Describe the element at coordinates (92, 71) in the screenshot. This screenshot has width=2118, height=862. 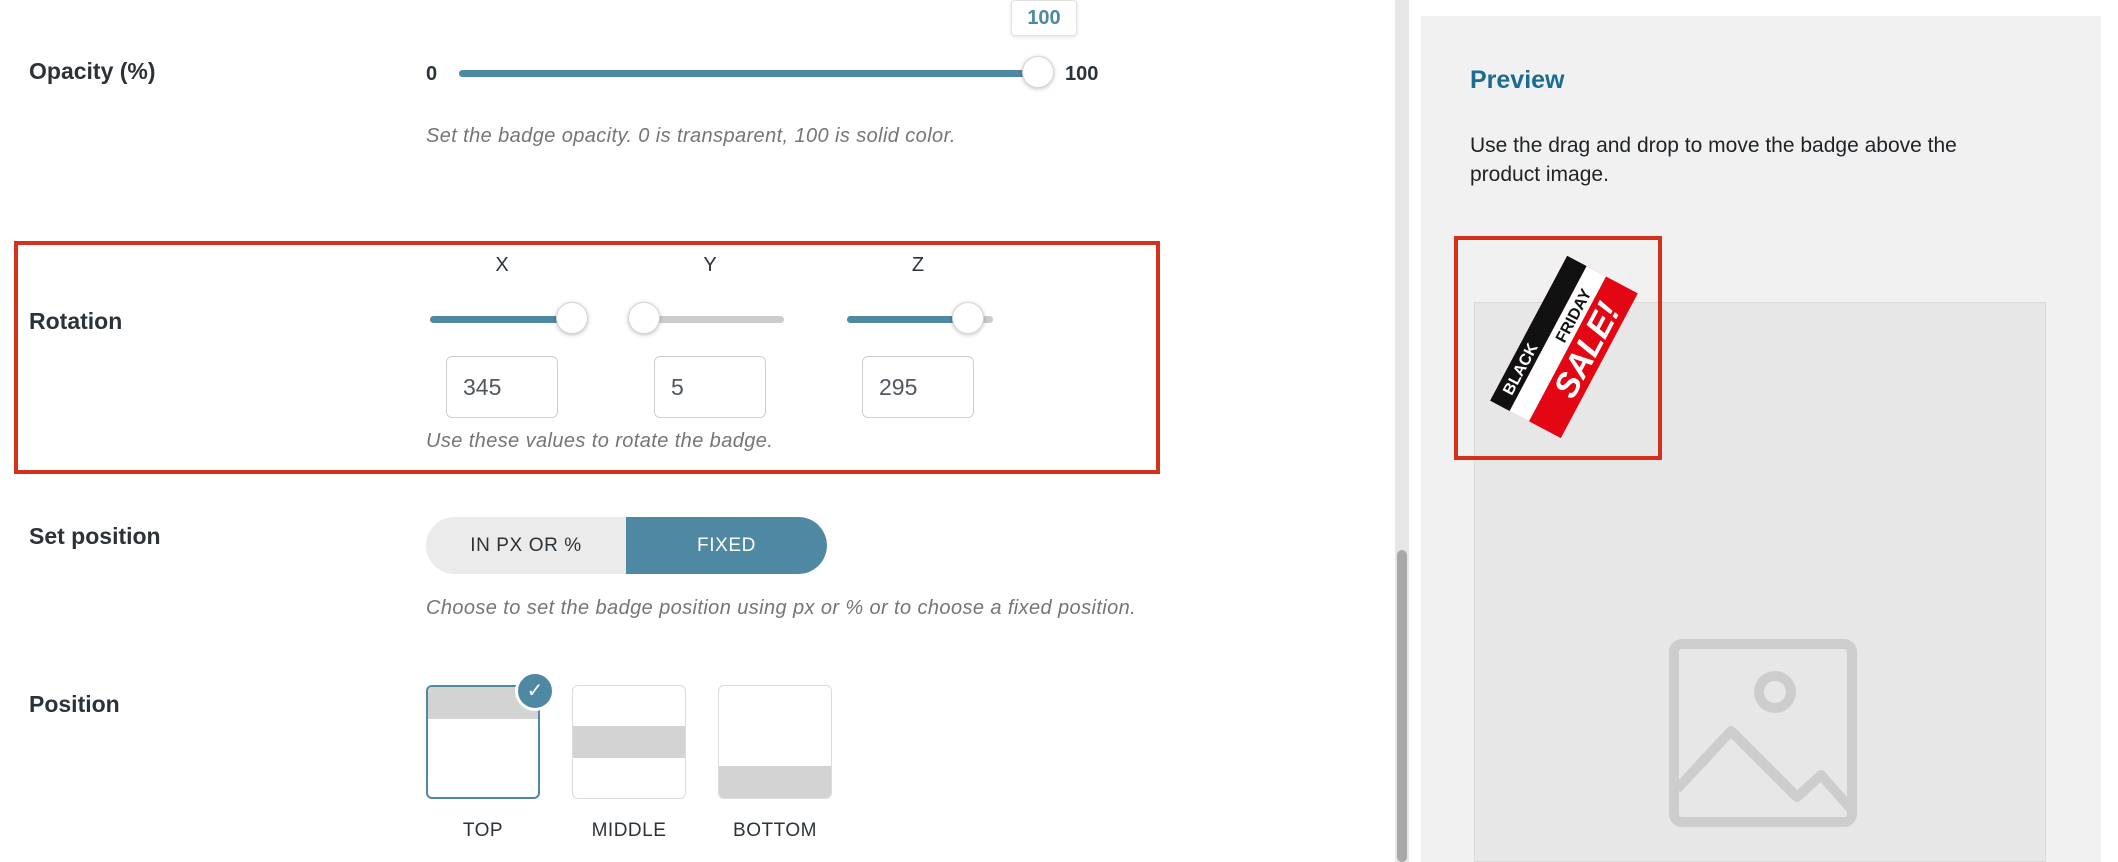
I see `opacity-label: Opacity (%)` at that location.